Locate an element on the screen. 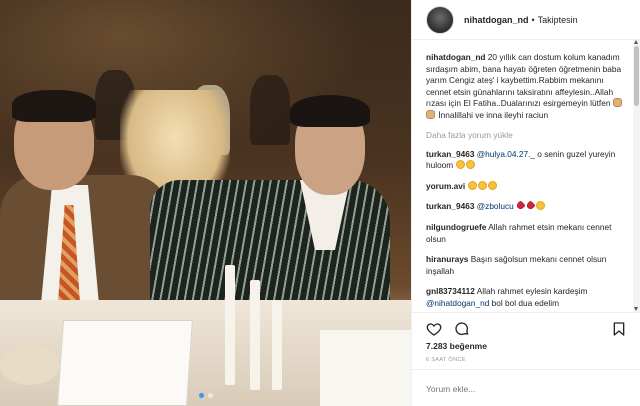 The height and width of the screenshot is (406, 640). load-more-comments: Daha fazla yorum yükle is located at coordinates (525, 135).